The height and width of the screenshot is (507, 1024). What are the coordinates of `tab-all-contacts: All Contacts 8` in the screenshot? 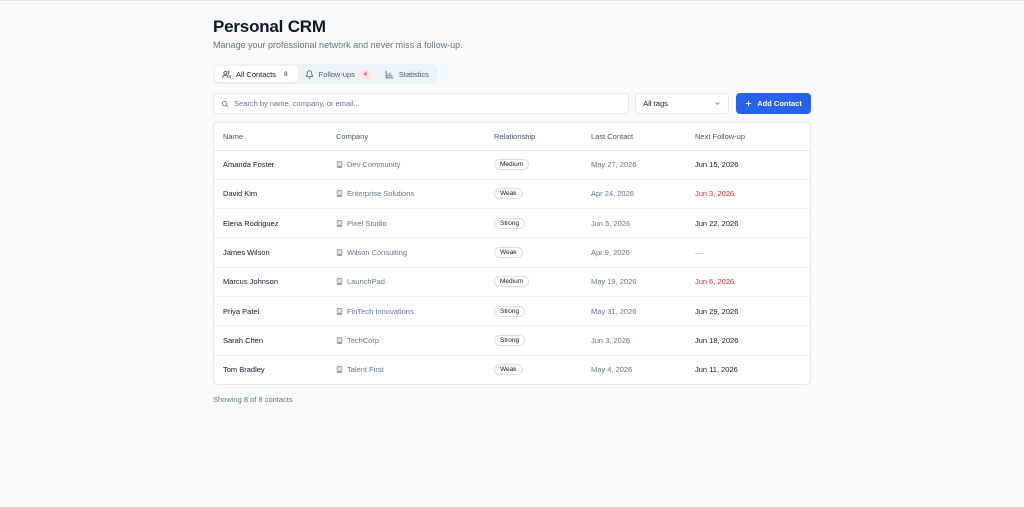 It's located at (256, 74).